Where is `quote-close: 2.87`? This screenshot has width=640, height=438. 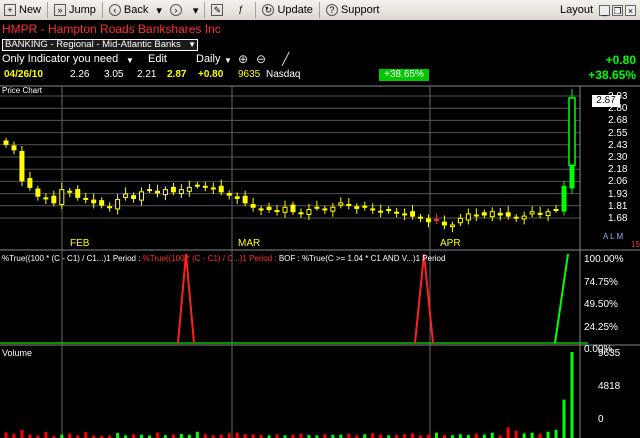 quote-close: 2.87 is located at coordinates (177, 74).